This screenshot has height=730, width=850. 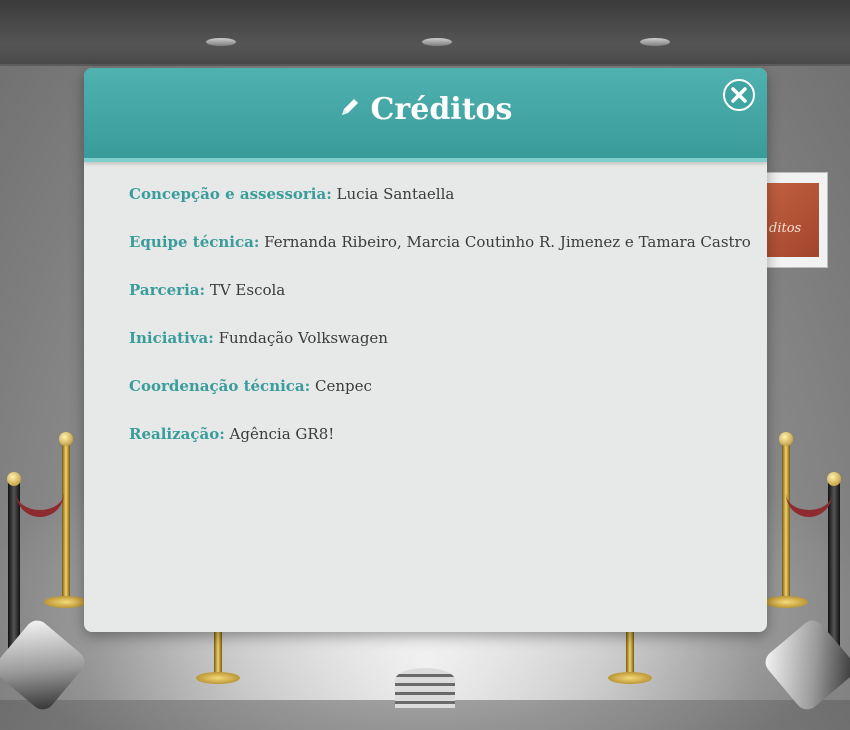 What do you see at coordinates (194, 242) in the screenshot?
I see `credit-label: Equipe técnica:` at bounding box center [194, 242].